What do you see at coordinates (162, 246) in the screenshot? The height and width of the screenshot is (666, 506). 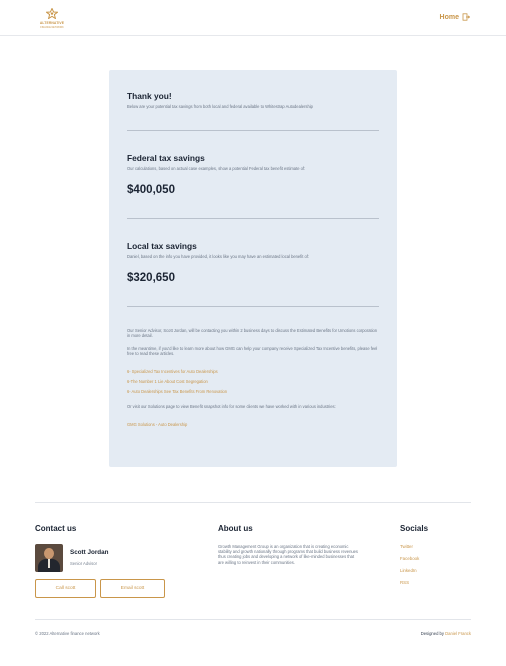 I see `local-heading: Local tax savings` at bounding box center [162, 246].